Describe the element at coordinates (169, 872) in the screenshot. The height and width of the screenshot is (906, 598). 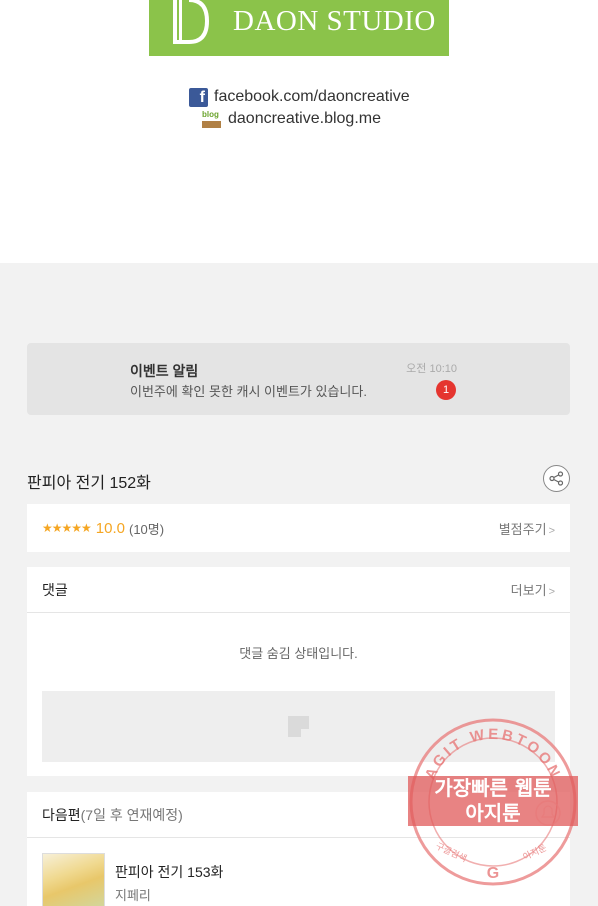
I see `next-episode-title: 판피아 전기 153화` at that location.